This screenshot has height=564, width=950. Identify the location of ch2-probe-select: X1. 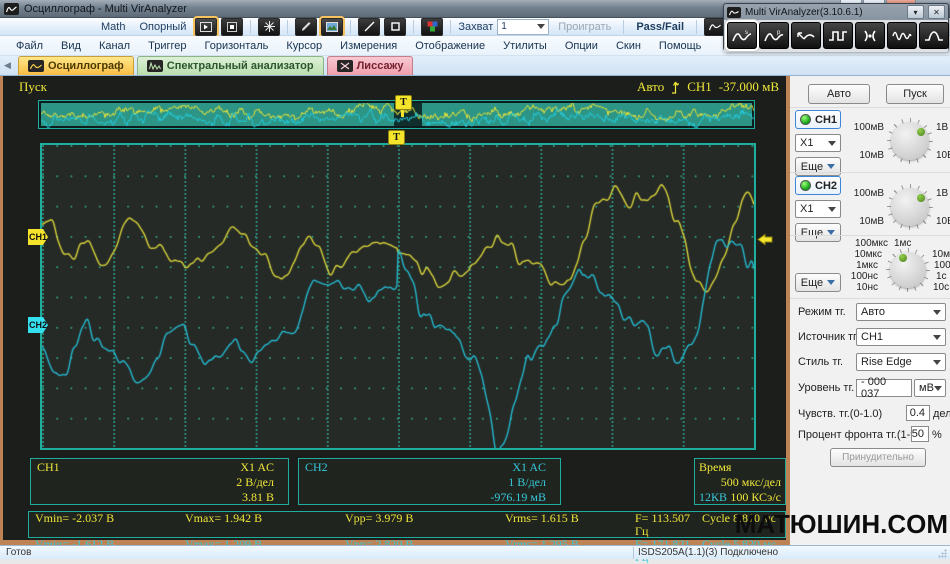
(818, 209).